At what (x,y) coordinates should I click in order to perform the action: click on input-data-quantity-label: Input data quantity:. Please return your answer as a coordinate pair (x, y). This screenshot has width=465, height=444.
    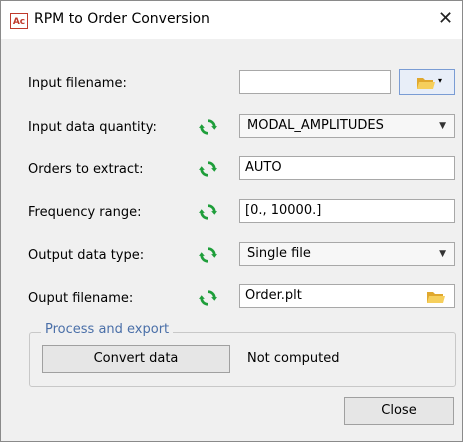
    Looking at the image, I should click on (92, 127).